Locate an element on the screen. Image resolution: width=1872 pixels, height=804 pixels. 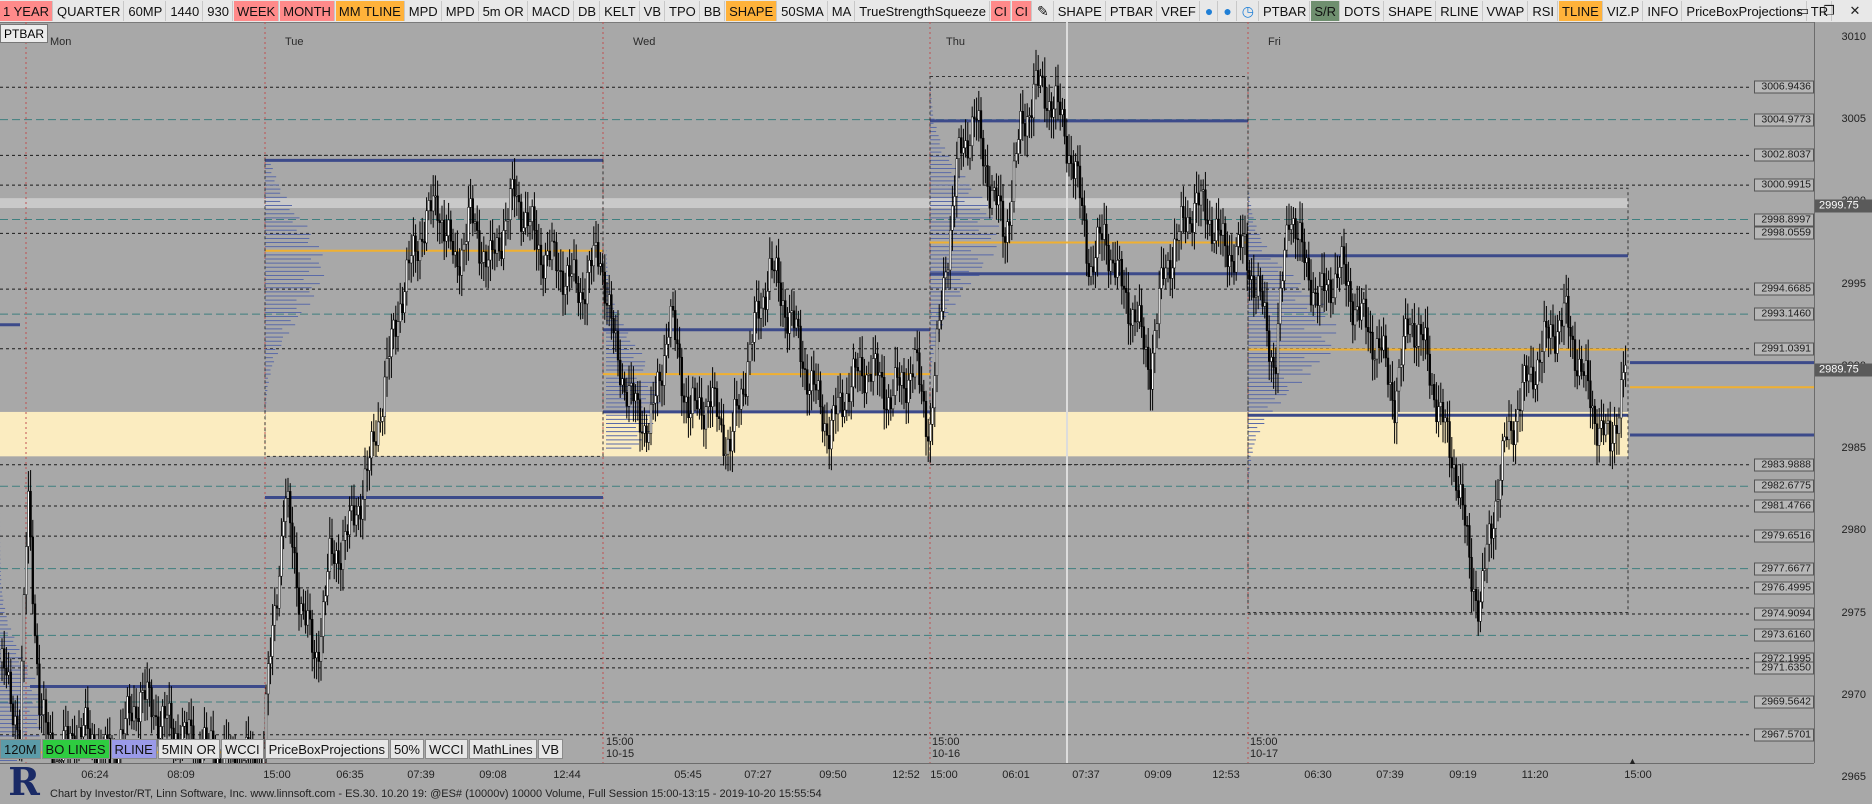
toolbar-button-tpo: TPO is located at coordinates (683, 11).